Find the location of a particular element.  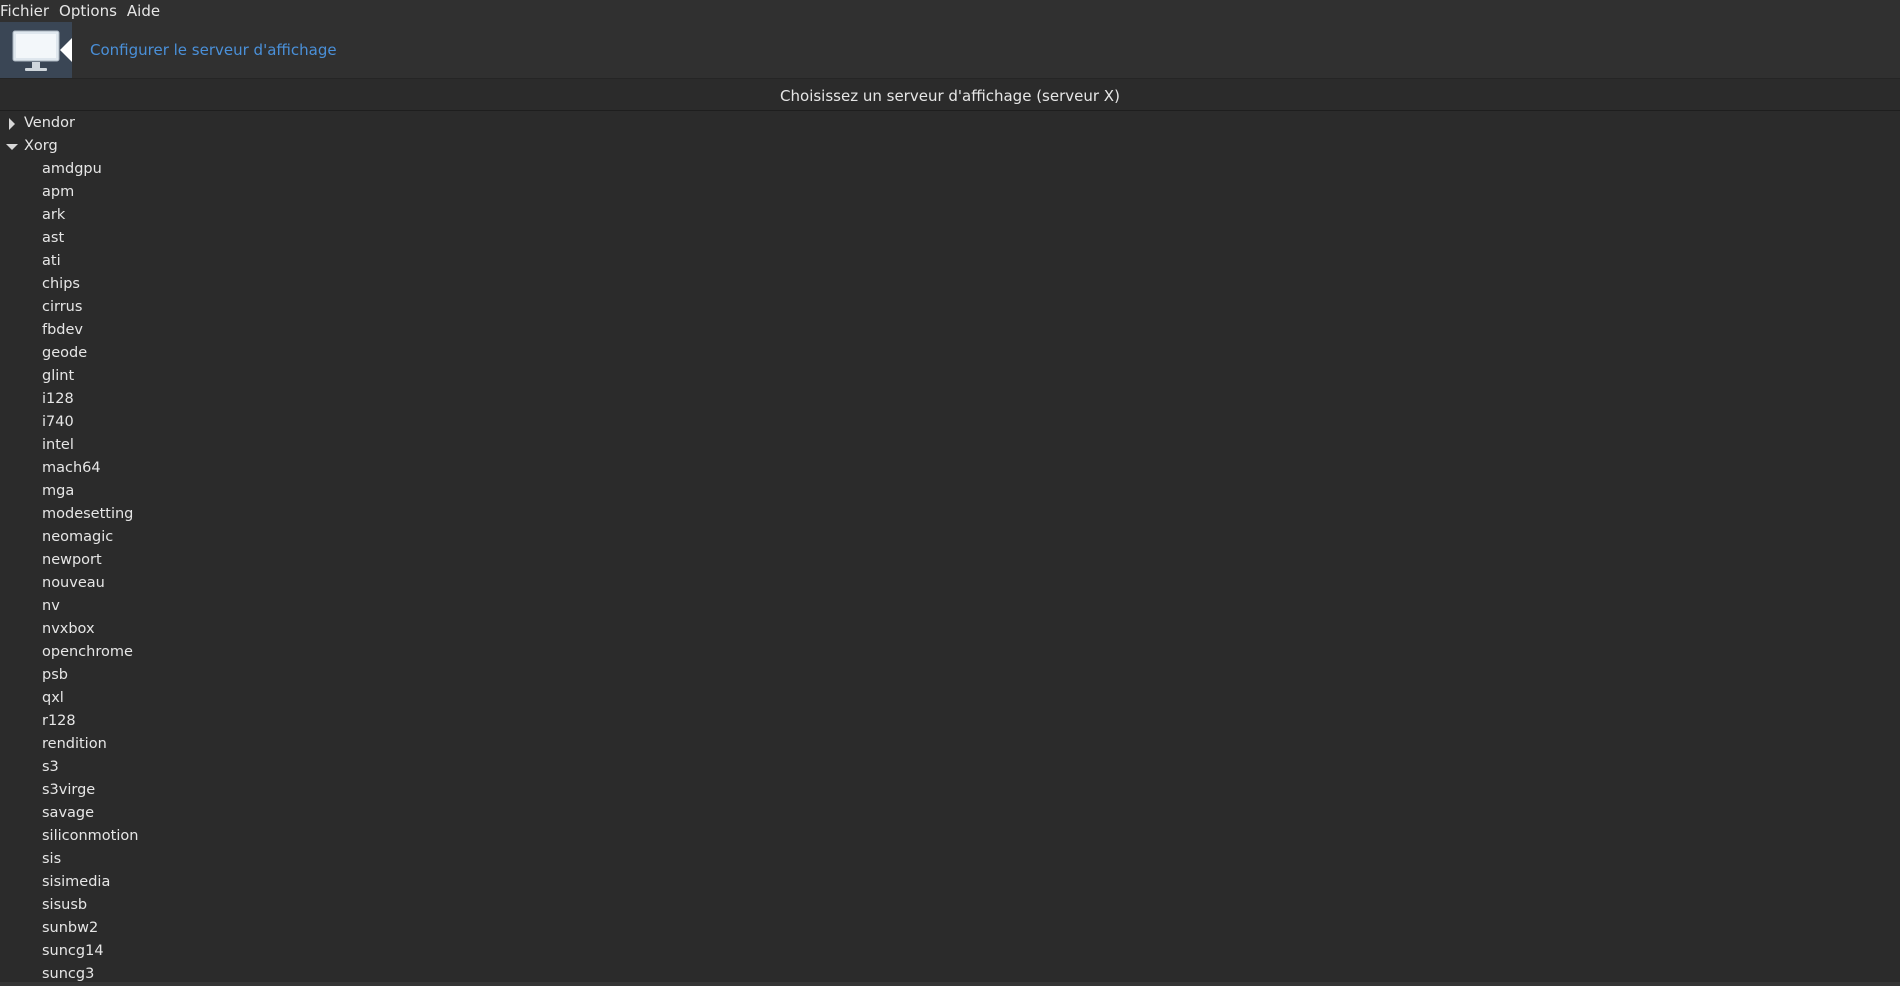

tree-item-nouveau: nouveau is located at coordinates (950, 583).